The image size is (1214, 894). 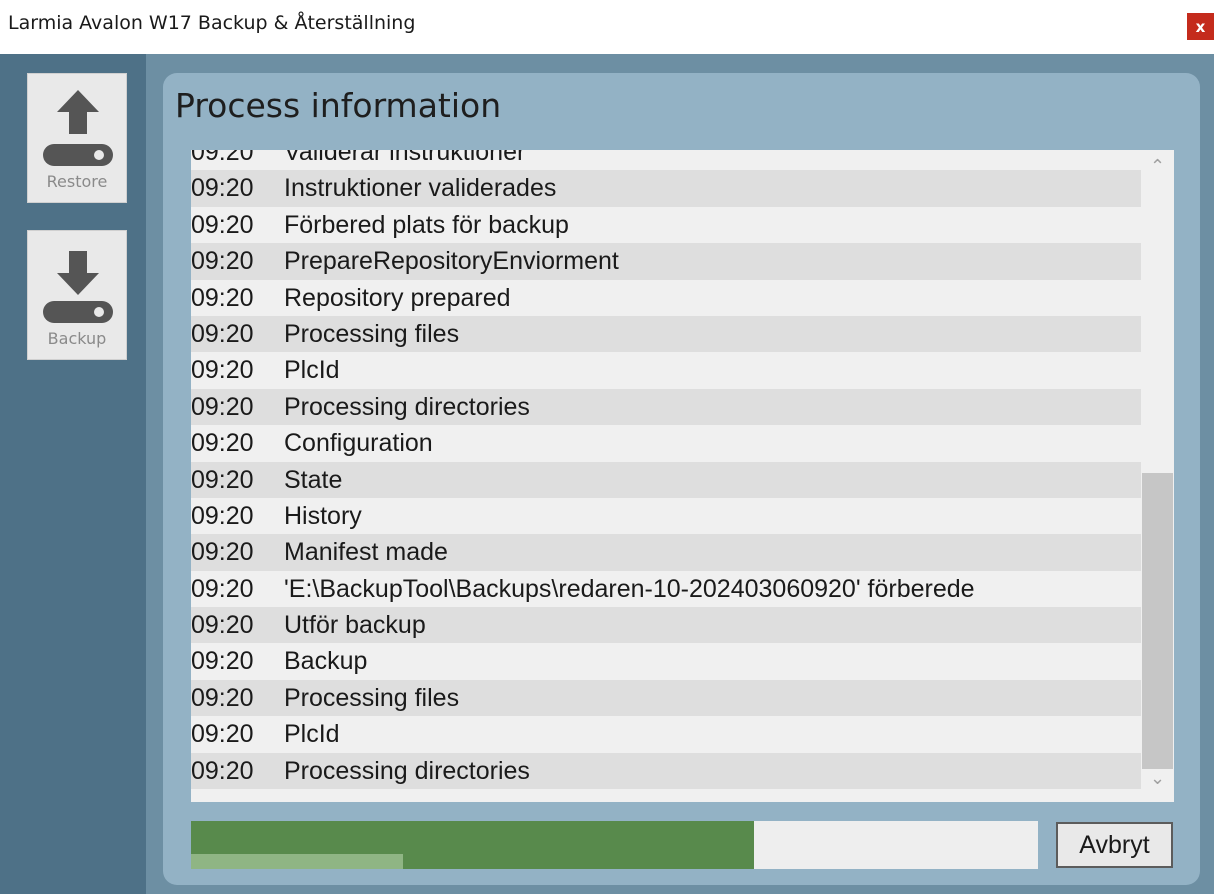 I want to click on log-message: PrepareRepositoryEnviorment, so click(x=451, y=261).